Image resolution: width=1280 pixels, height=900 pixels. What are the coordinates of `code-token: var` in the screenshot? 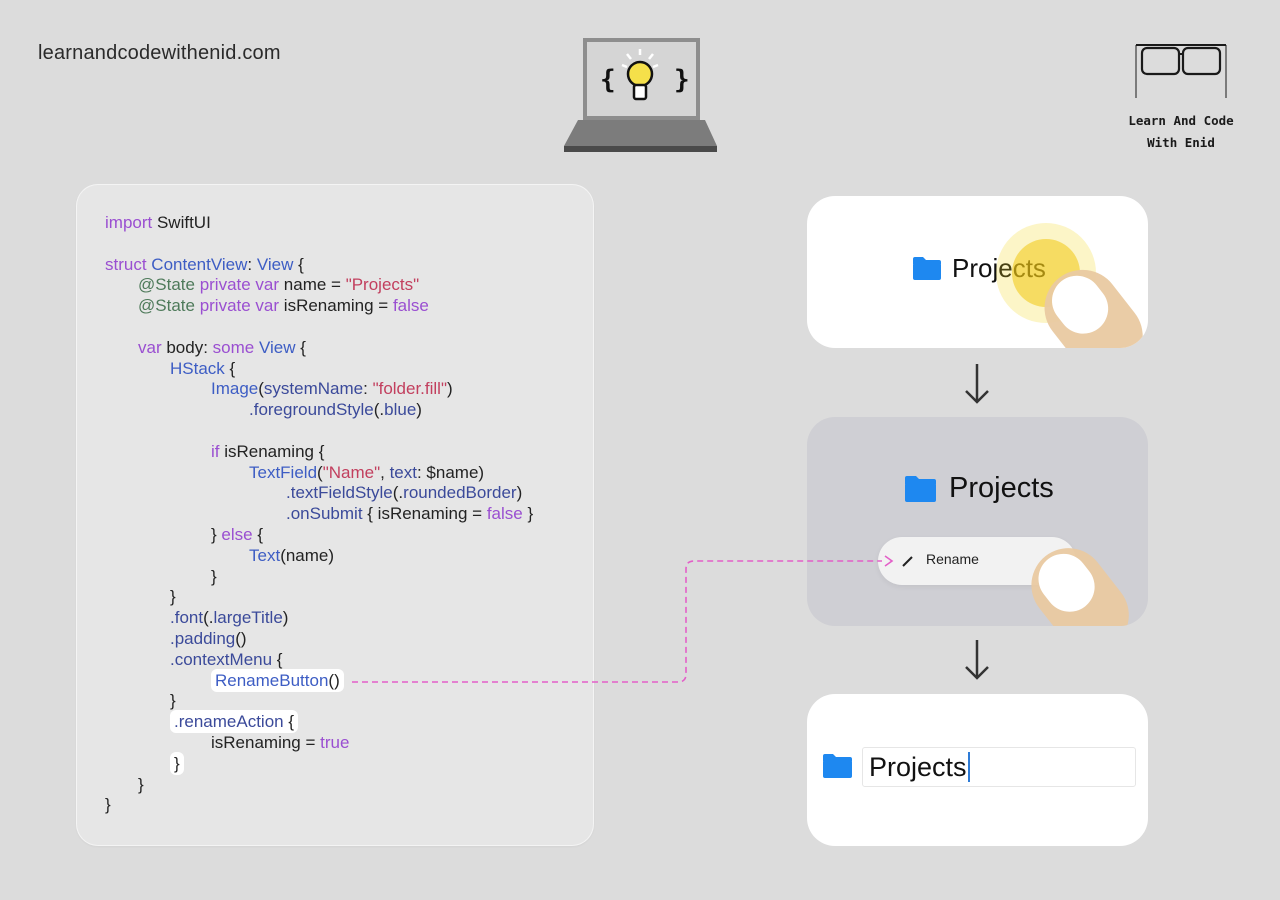 It's located at (150, 347).